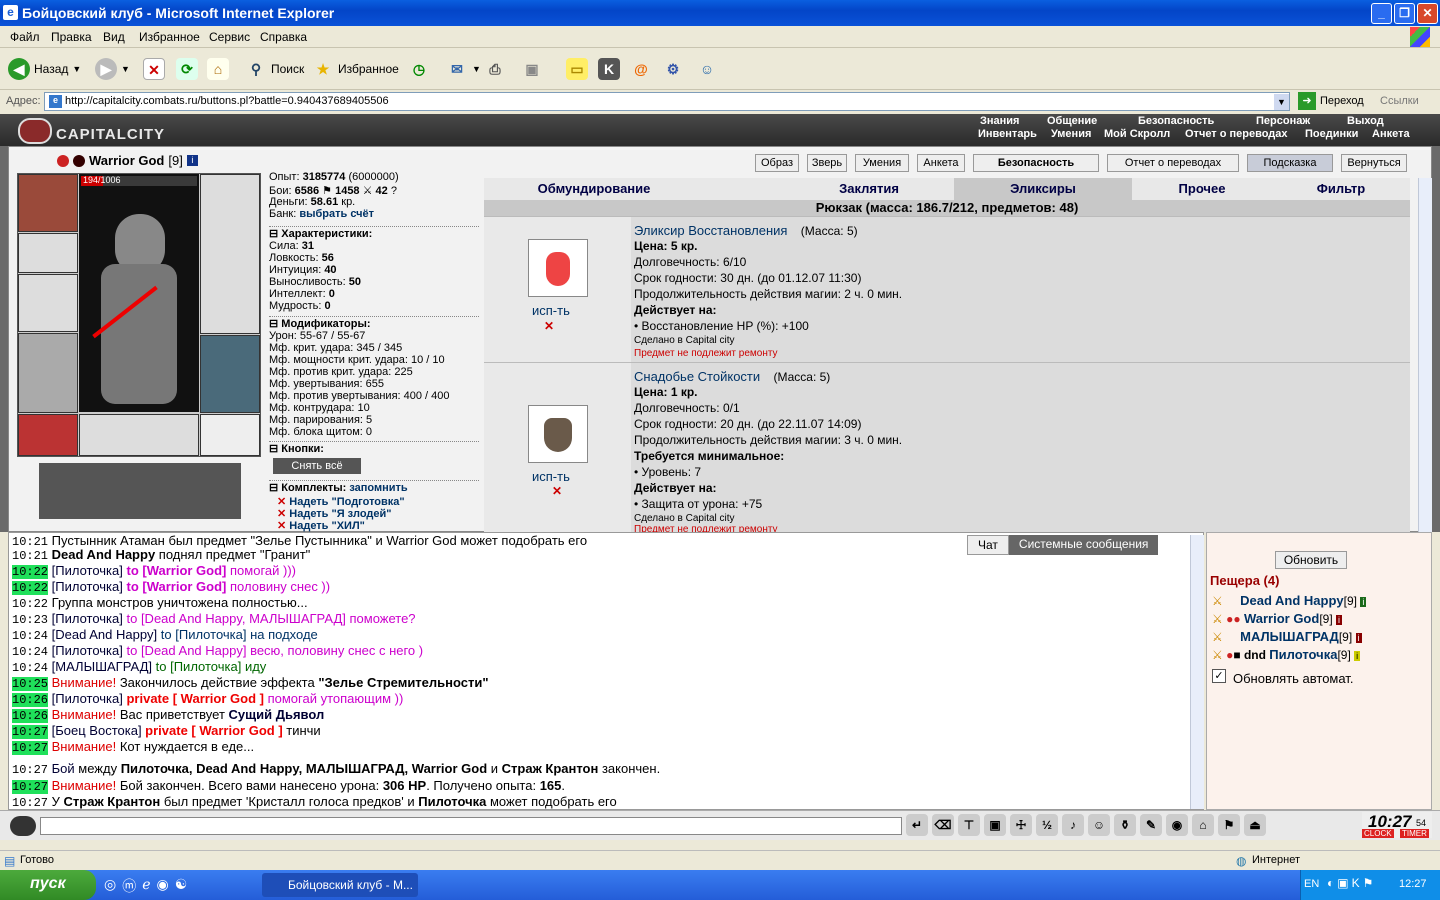 The width and height of the screenshot is (1440, 900). Describe the element at coordinates (707, 69) in the screenshot. I see `messenger-icon: ☺` at that location.